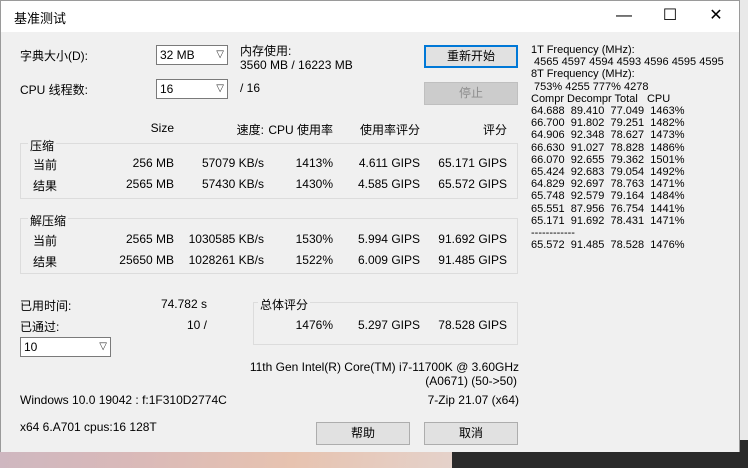 The image size is (748, 468). Describe the element at coordinates (627, 62) in the screenshot. I see `log-line: 4565 4597 4594 4593 4596 4595 4595` at that location.